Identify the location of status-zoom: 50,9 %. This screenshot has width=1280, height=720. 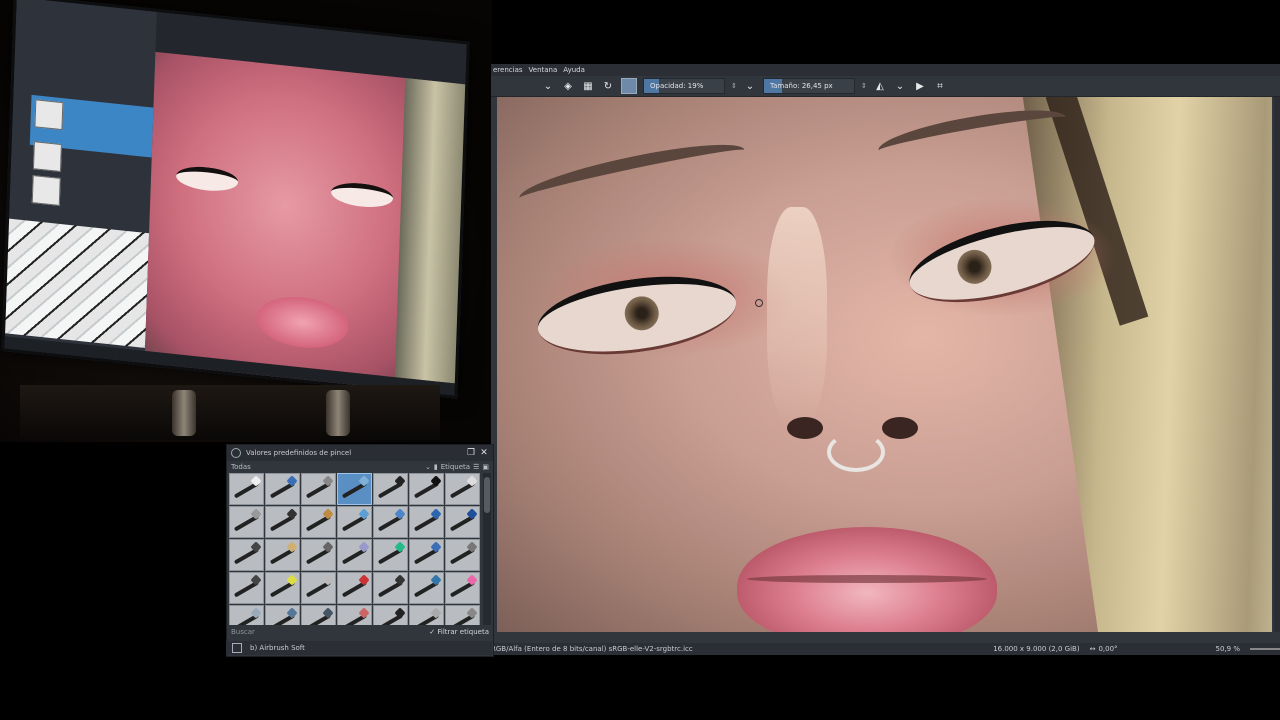
(1228, 649).